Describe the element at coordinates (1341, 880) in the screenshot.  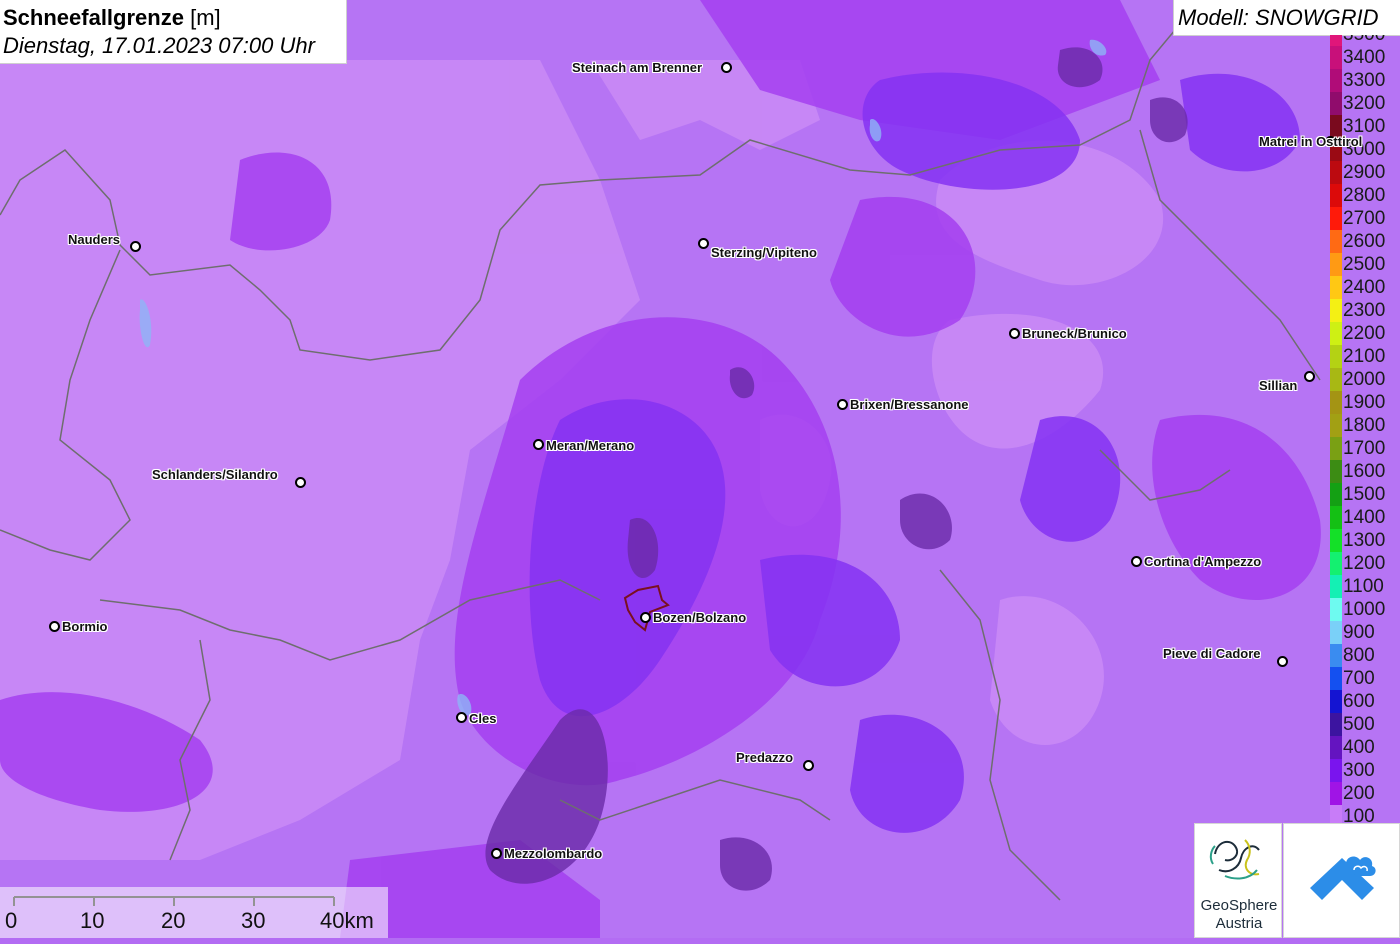
I see `app-logo` at that location.